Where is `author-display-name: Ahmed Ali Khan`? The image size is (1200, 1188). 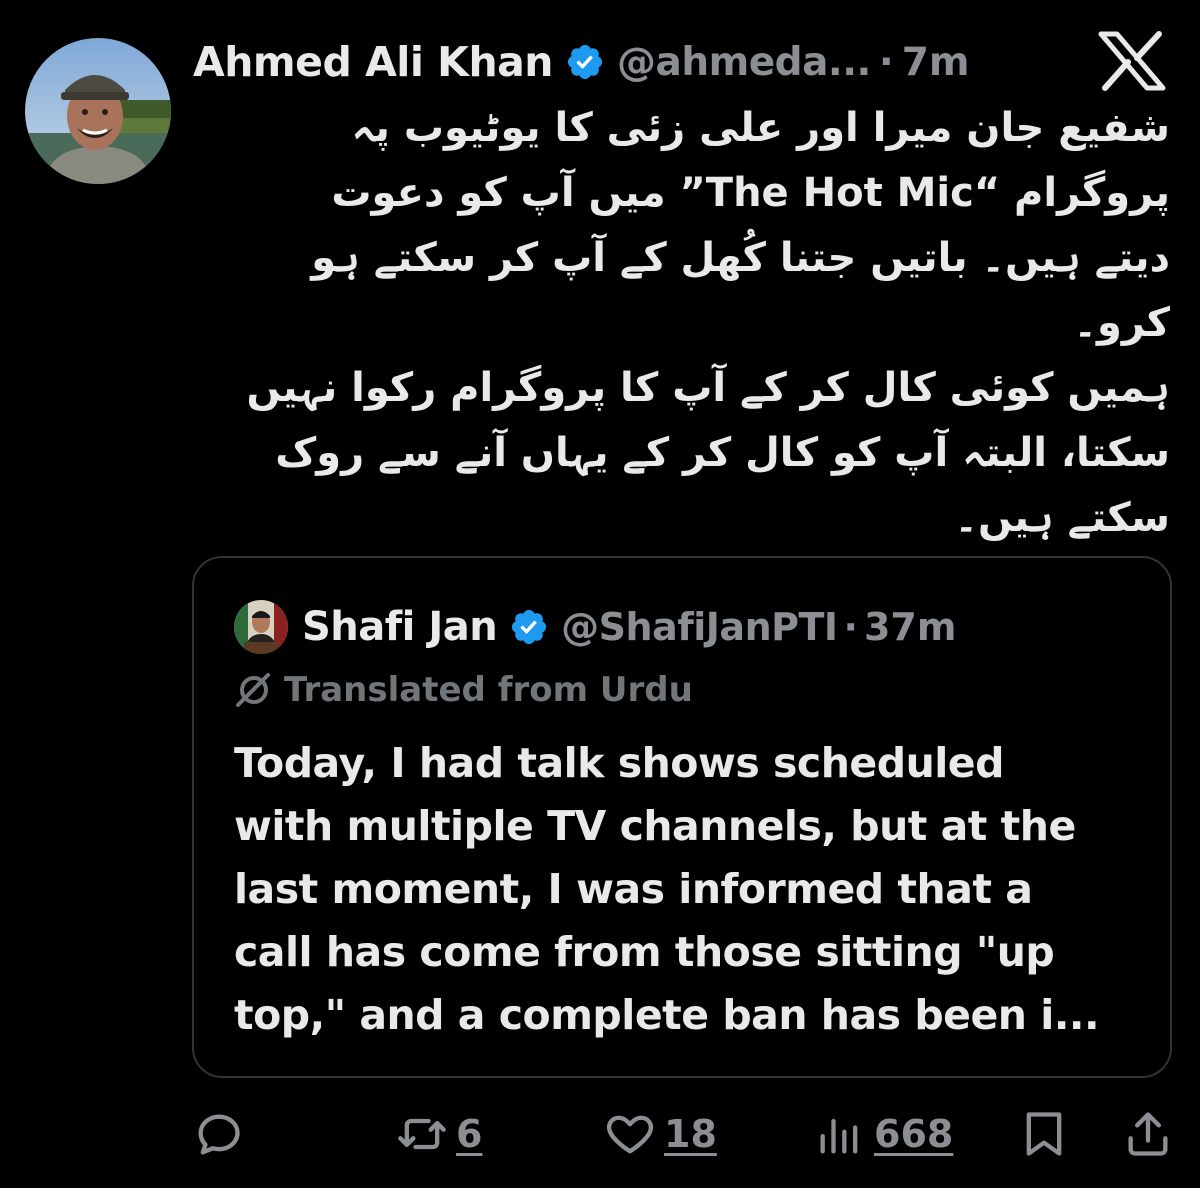 author-display-name: Ahmed Ali Khan is located at coordinates (373, 62).